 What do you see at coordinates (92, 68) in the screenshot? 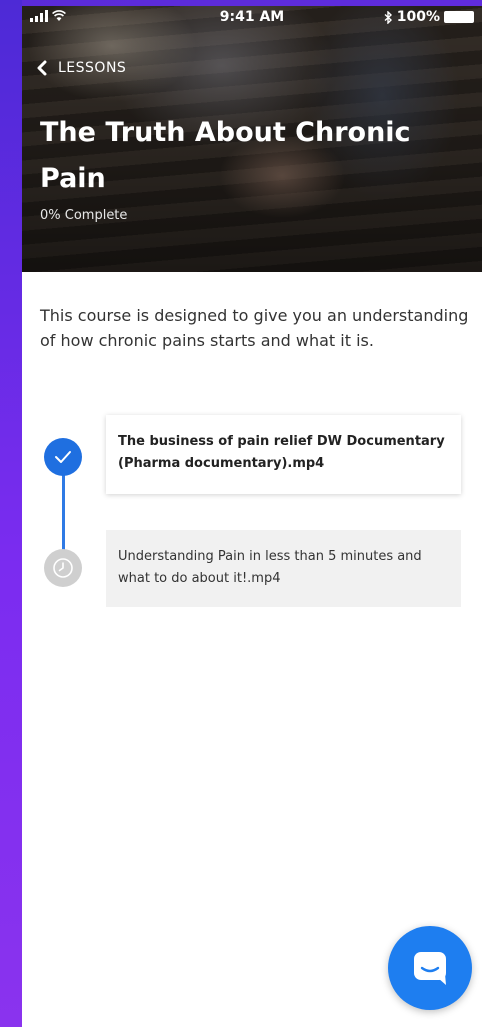
I see `back-label: LESSONS` at bounding box center [92, 68].